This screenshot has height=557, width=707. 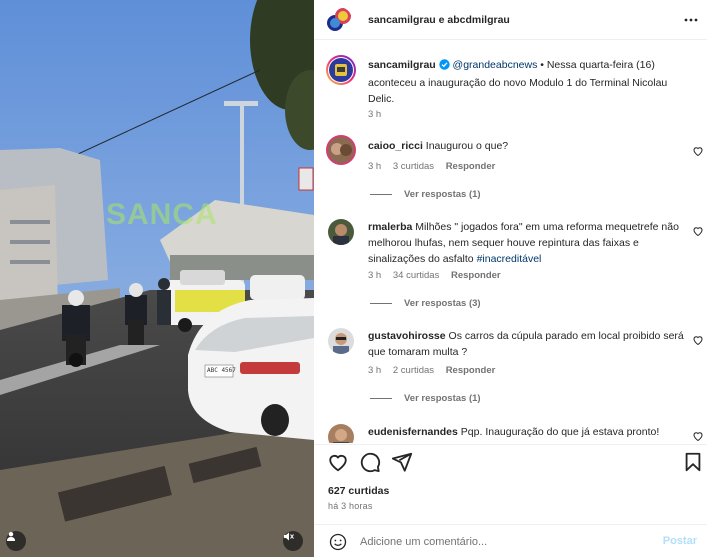 I want to click on user-tag-button, so click(x=16, y=541).